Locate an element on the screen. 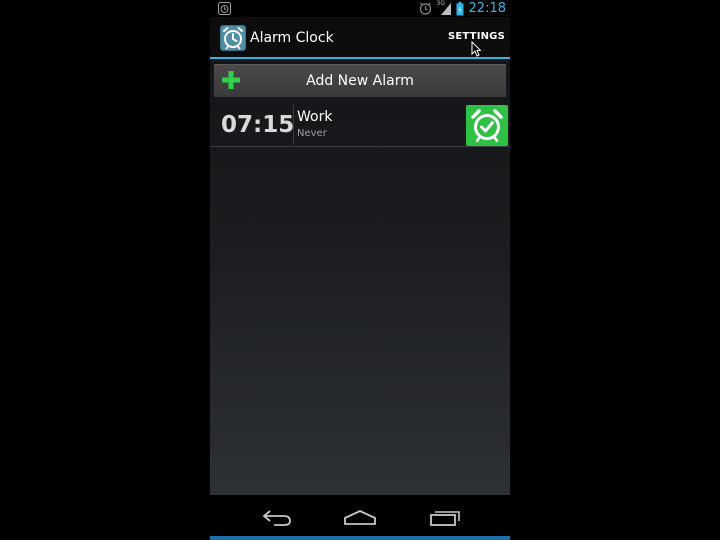  add-new-alarm-label: Add New Alarm is located at coordinates (360, 81).